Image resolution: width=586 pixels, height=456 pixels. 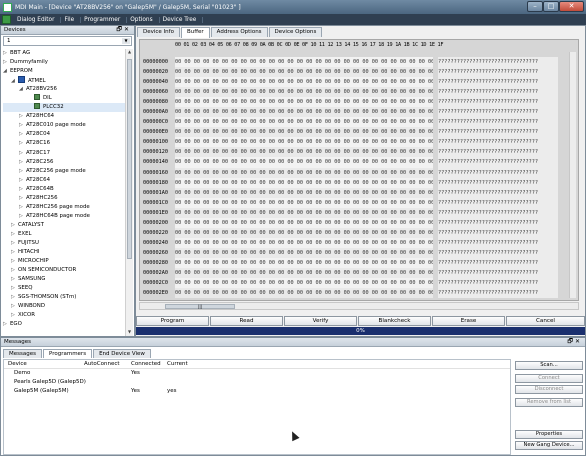 I want to click on buffer-horizontal-scrollbar: |||, so click(x=359, y=306).